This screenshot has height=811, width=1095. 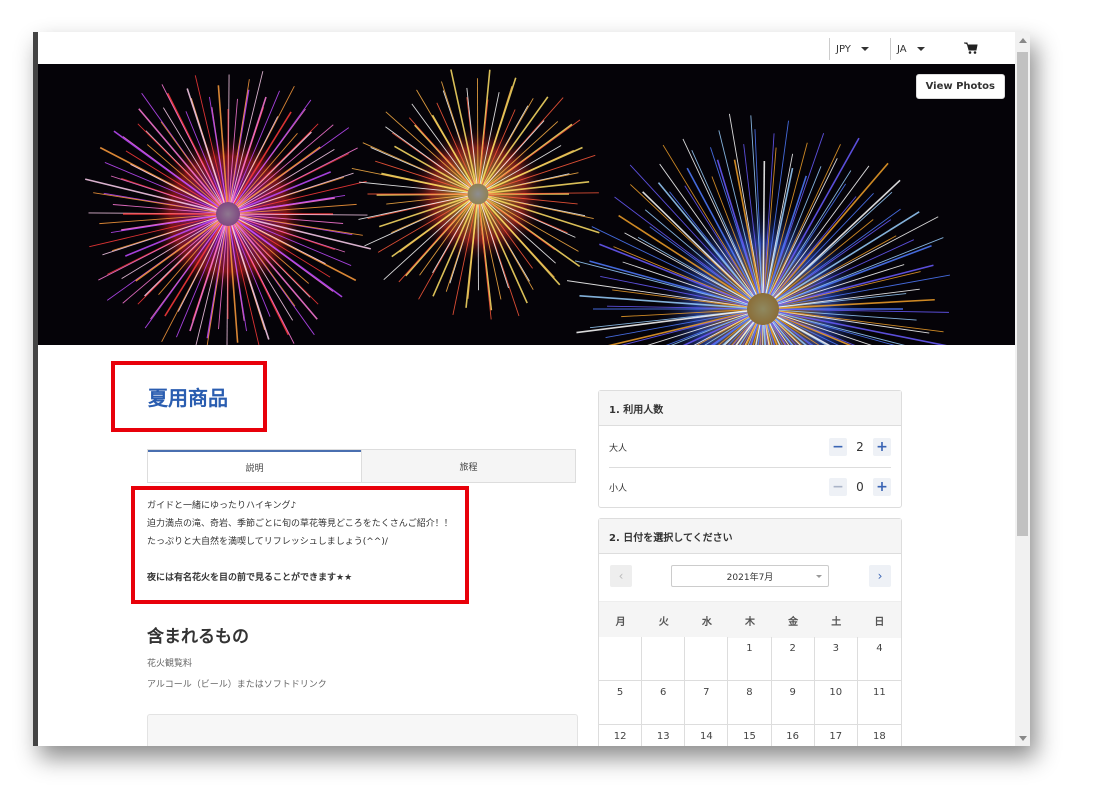 I want to click on calendar-day: 15, so click(x=750, y=735).